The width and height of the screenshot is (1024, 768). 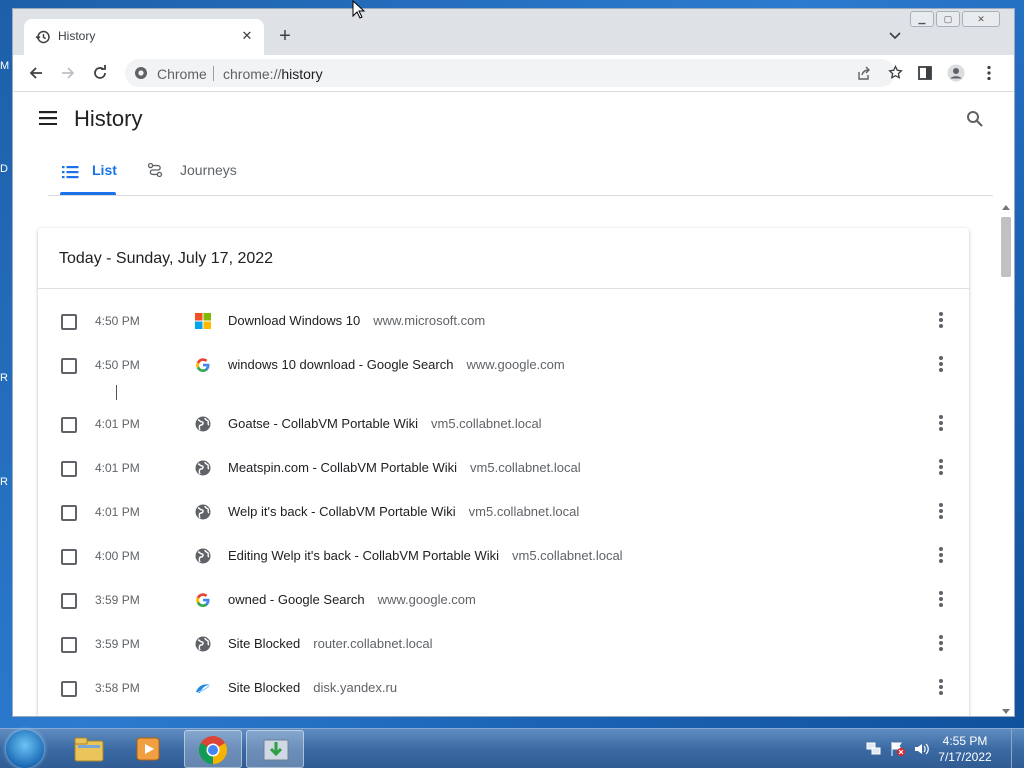 I want to click on site-label: Chrome, so click(x=182, y=74).